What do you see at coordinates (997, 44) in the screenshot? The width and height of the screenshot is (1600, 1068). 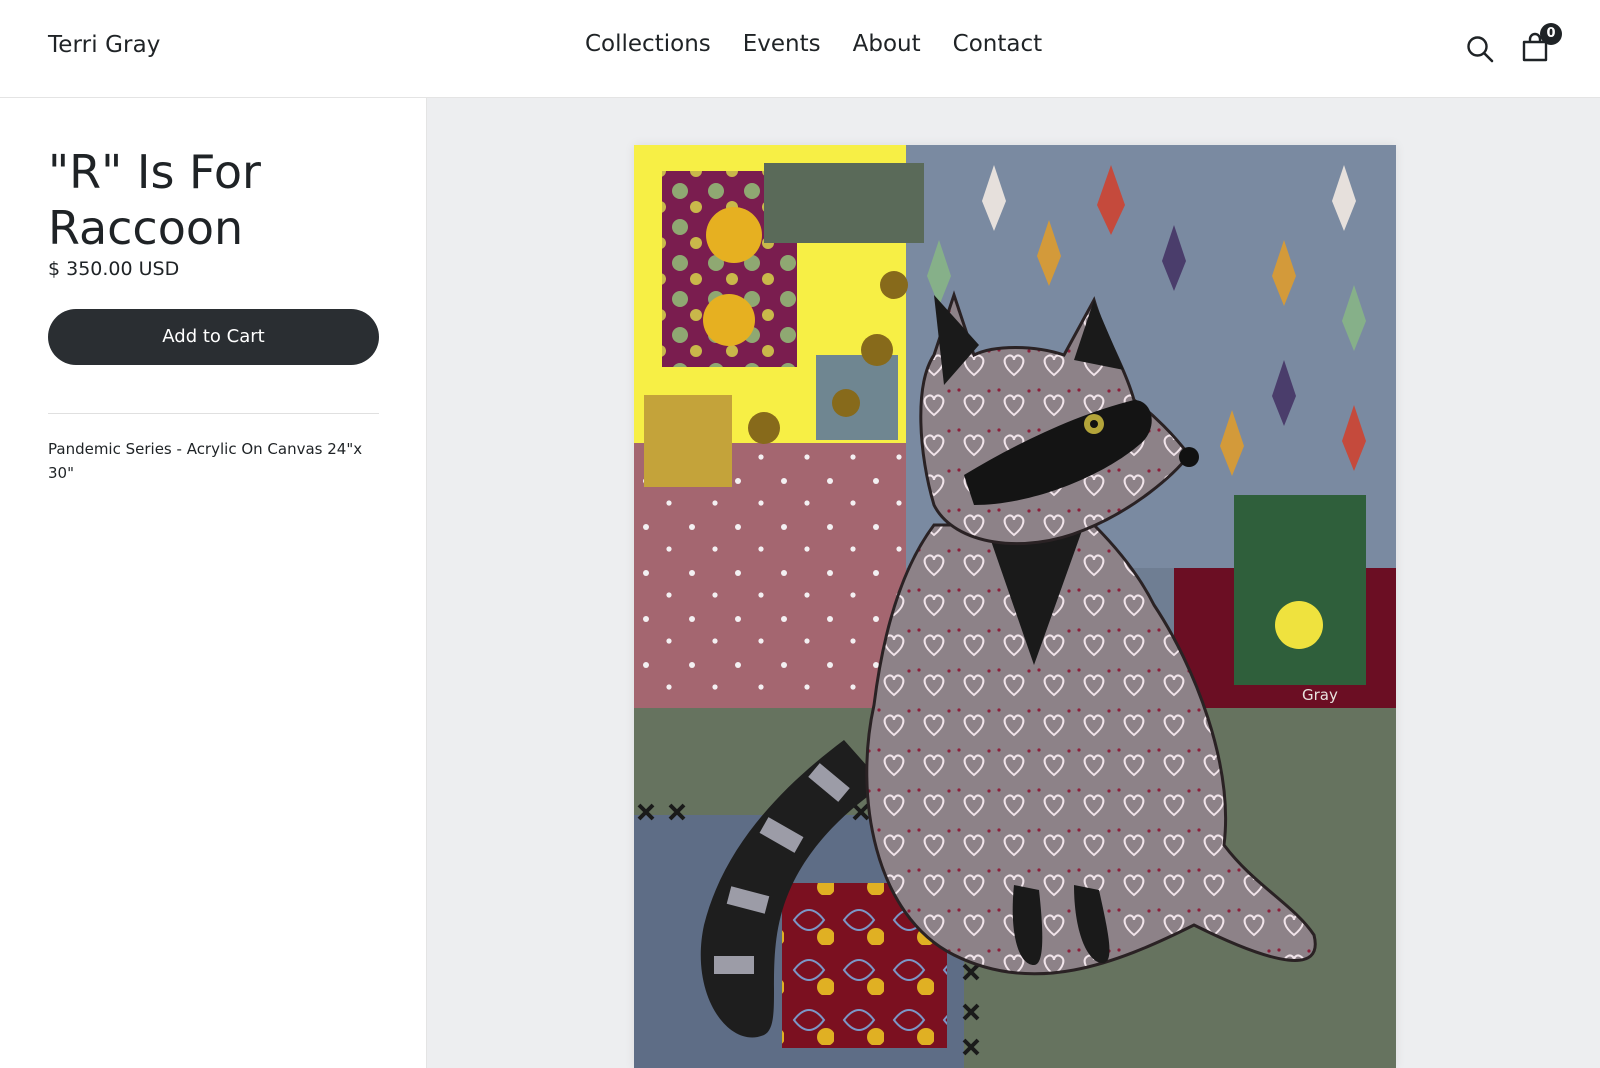 I see `nav-contact: Contact` at bounding box center [997, 44].